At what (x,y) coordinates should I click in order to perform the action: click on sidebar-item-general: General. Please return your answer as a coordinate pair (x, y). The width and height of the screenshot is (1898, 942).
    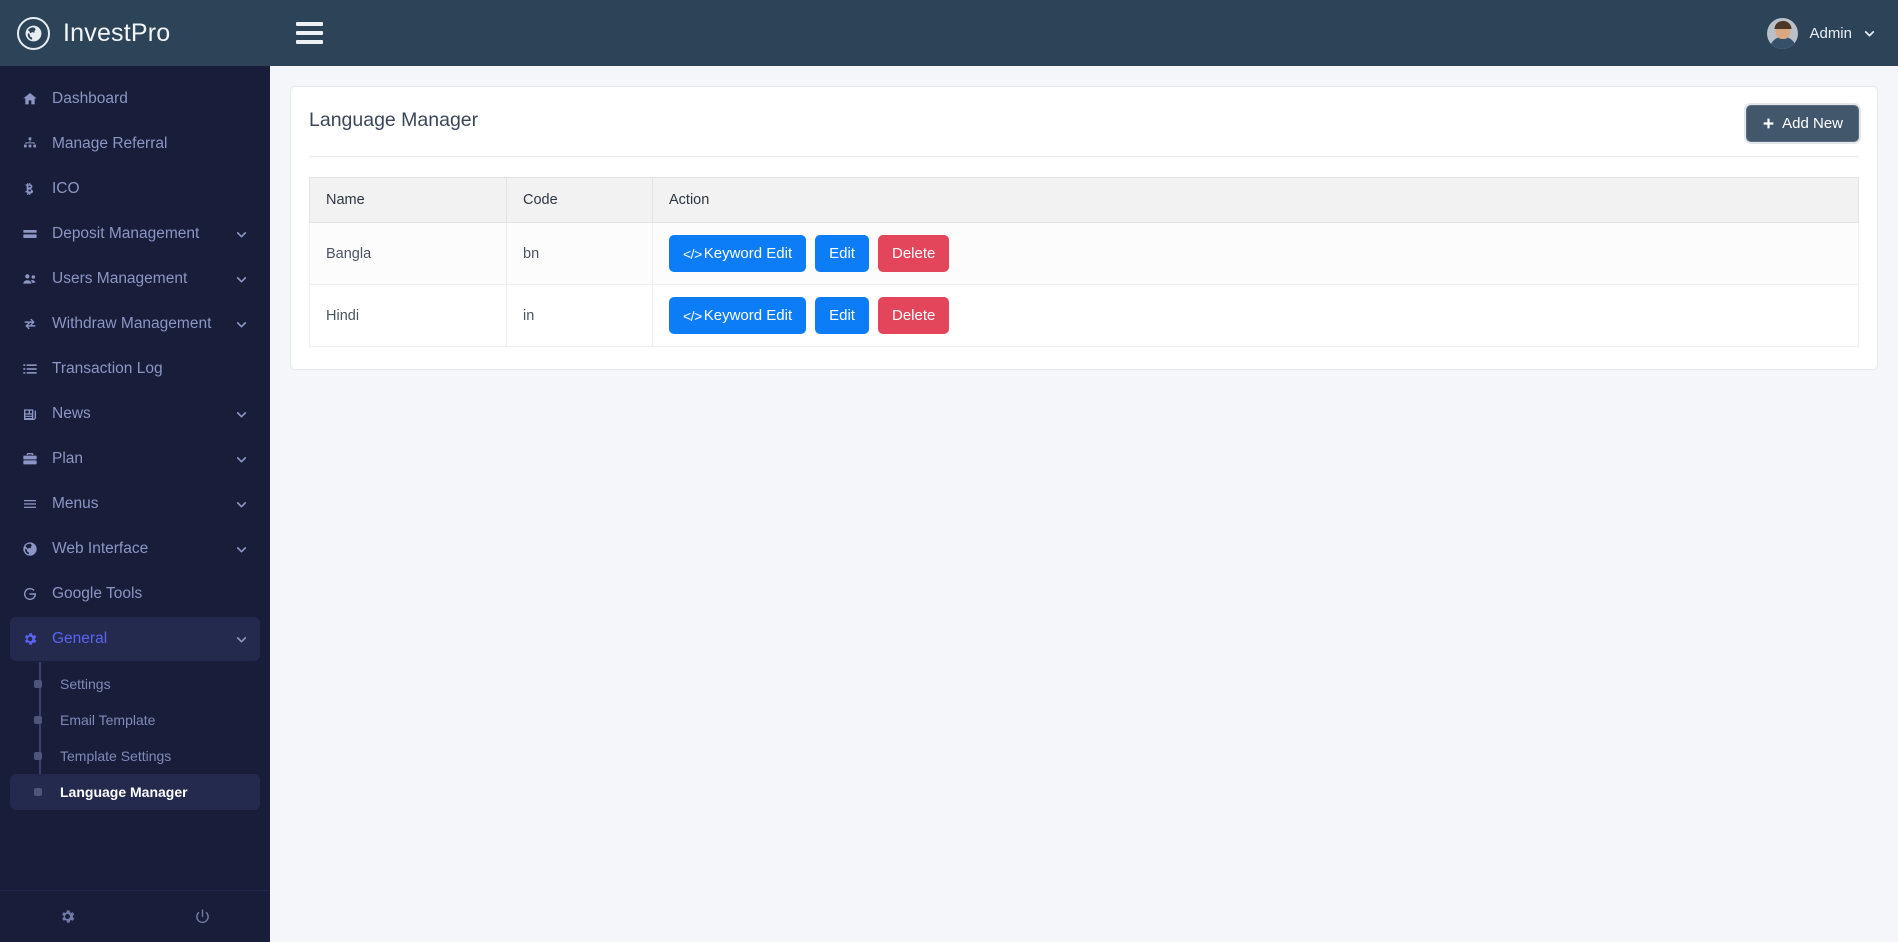
    Looking at the image, I should click on (135, 639).